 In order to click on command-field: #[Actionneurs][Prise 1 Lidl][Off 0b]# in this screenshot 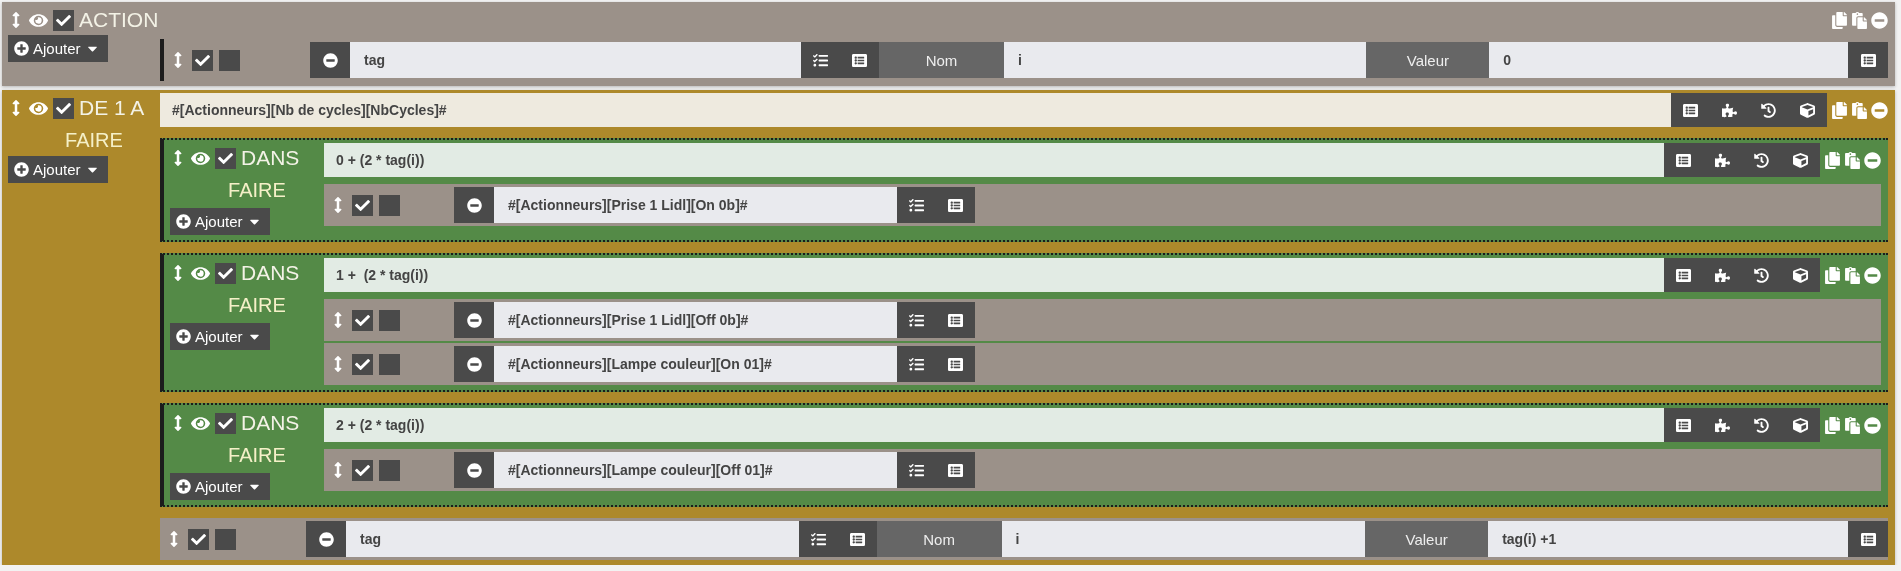, I will do `click(695, 320)`.